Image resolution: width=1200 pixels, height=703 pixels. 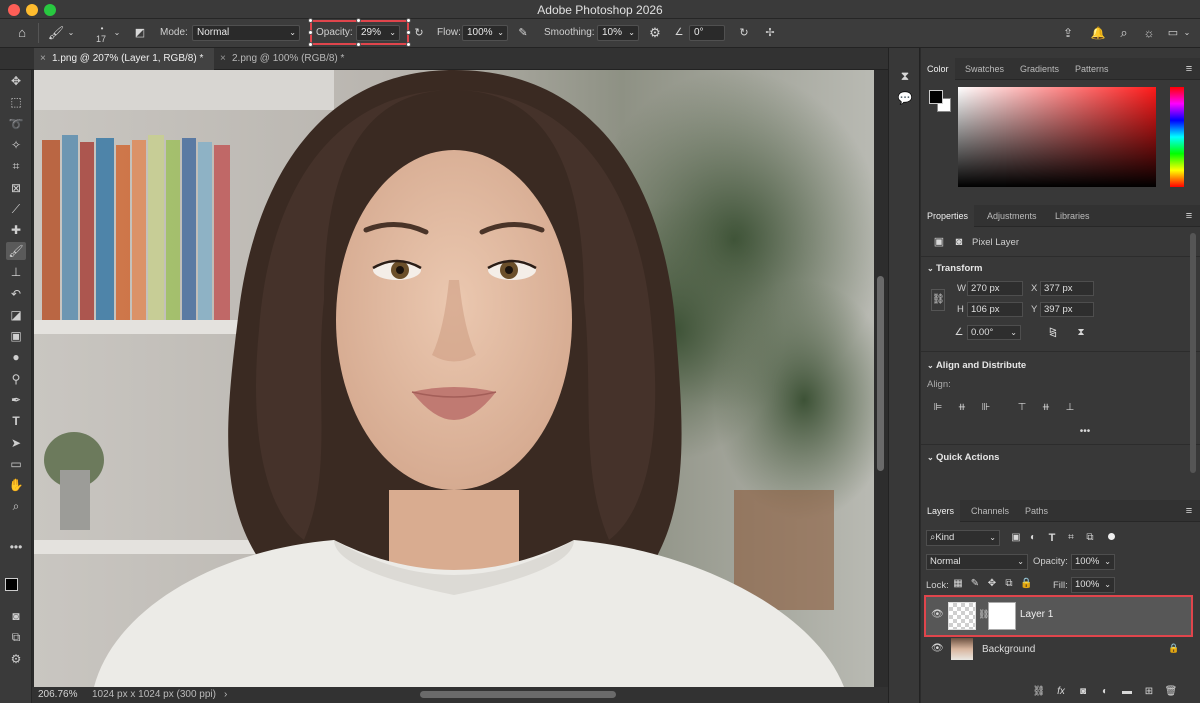 I want to click on layer-opacity-field: 100% ⌄, so click(x=1093, y=562).